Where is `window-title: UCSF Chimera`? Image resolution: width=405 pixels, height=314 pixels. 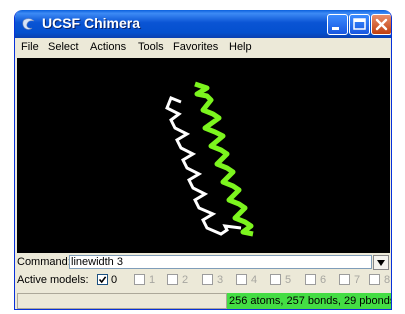 window-title: UCSF Chimera is located at coordinates (91, 23).